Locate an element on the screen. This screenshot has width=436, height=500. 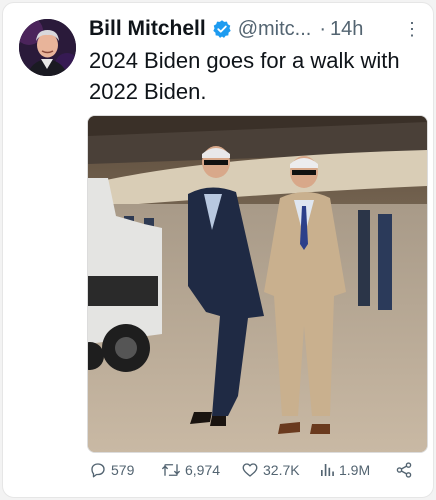
views-icon is located at coordinates (327, 470).